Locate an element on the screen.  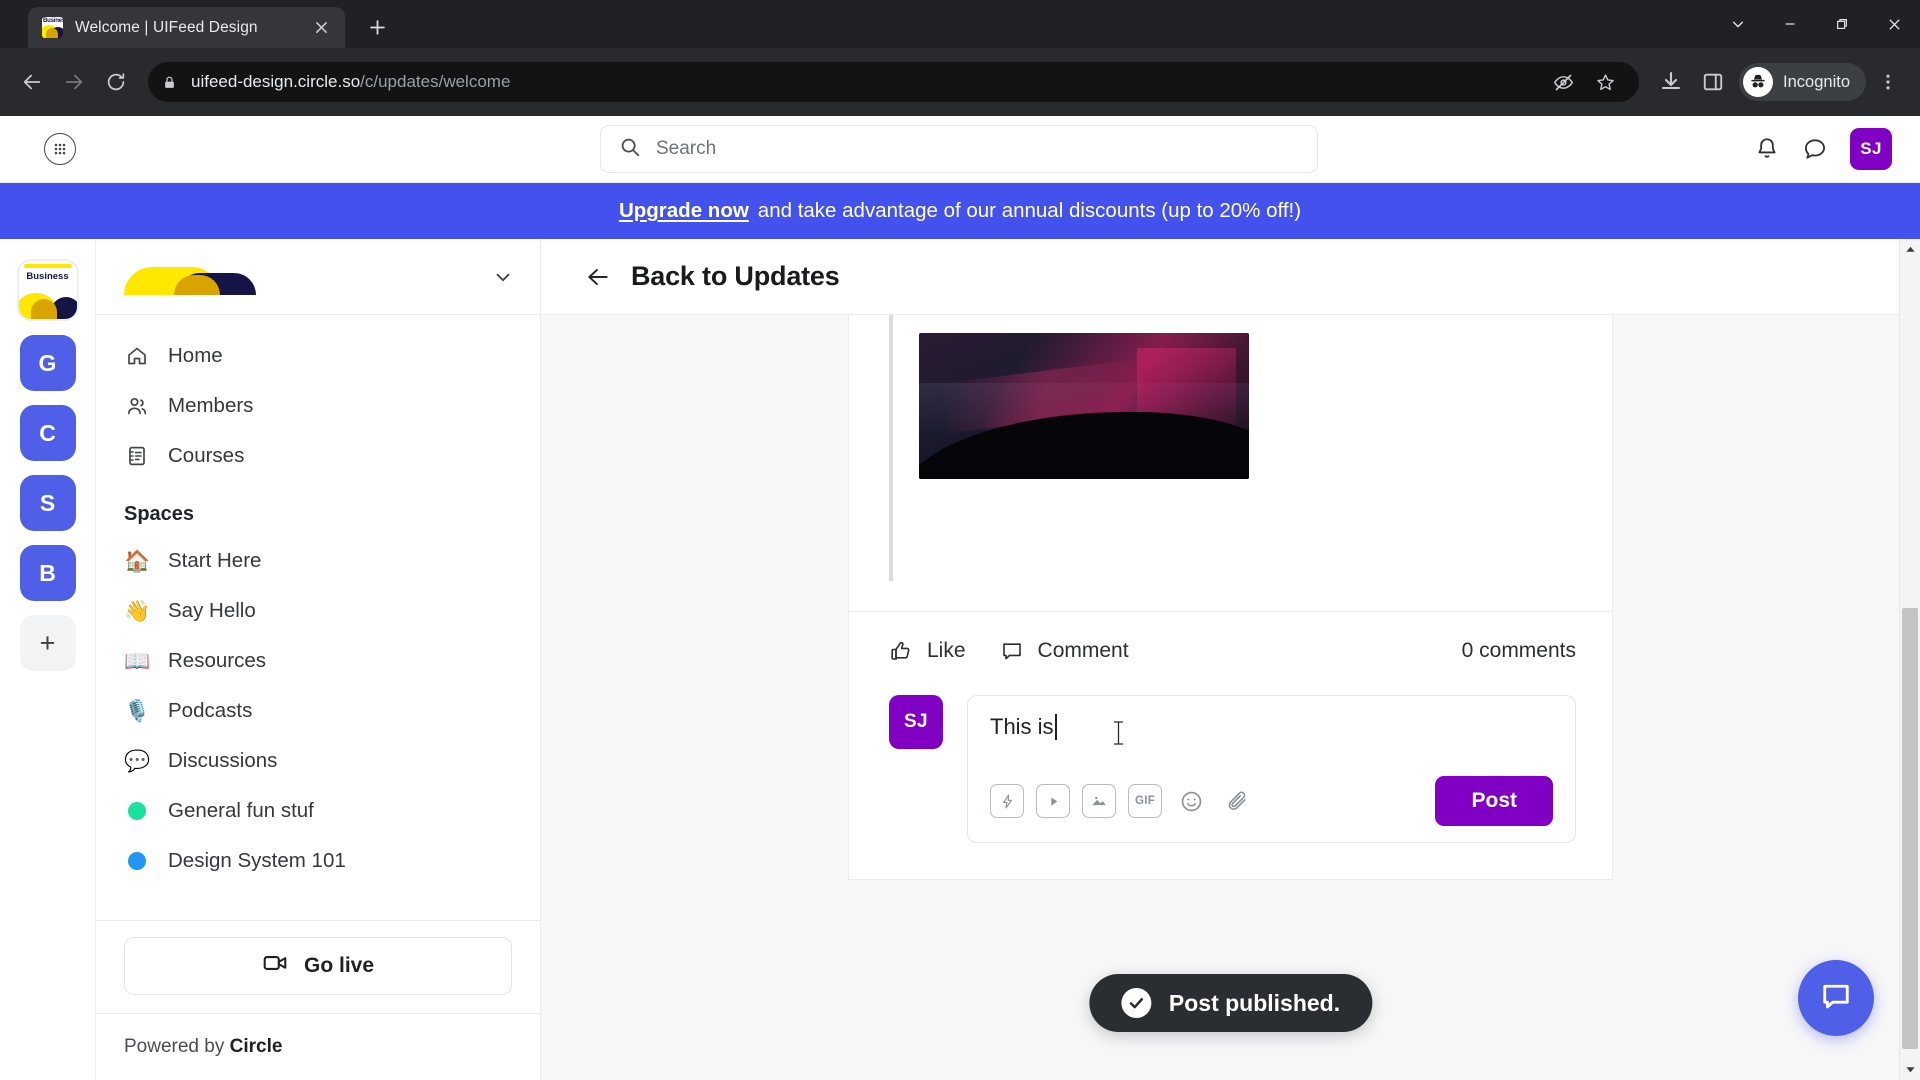
space-label: Start Here is located at coordinates (215, 560).